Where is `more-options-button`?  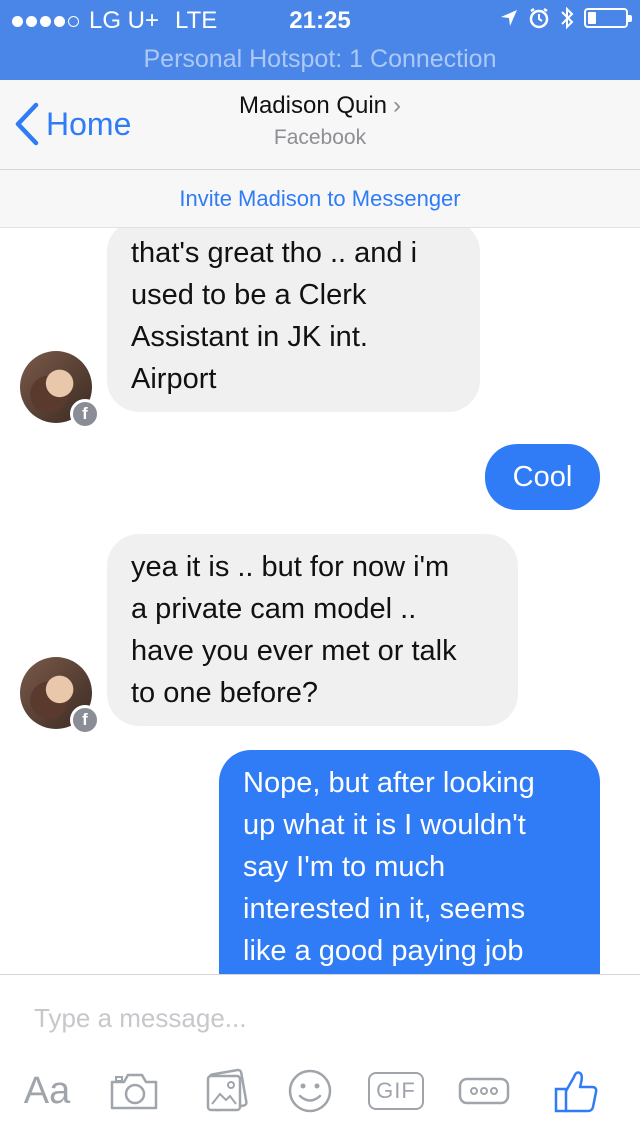
more-options-button is located at coordinates (484, 1090).